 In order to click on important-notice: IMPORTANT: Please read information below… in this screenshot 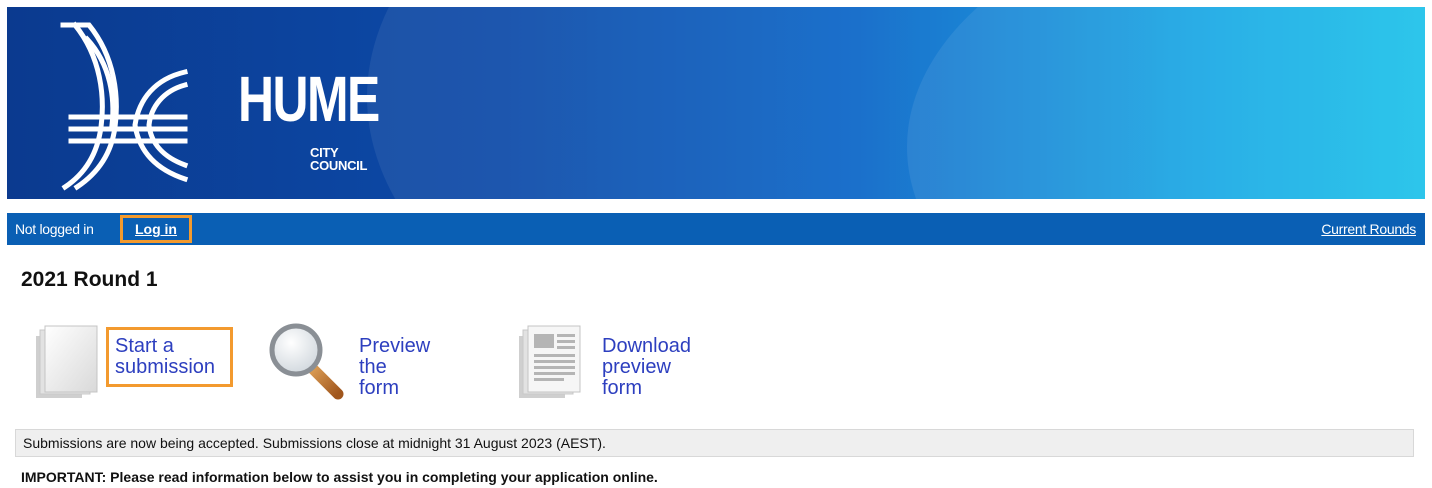, I will do `click(339, 477)`.